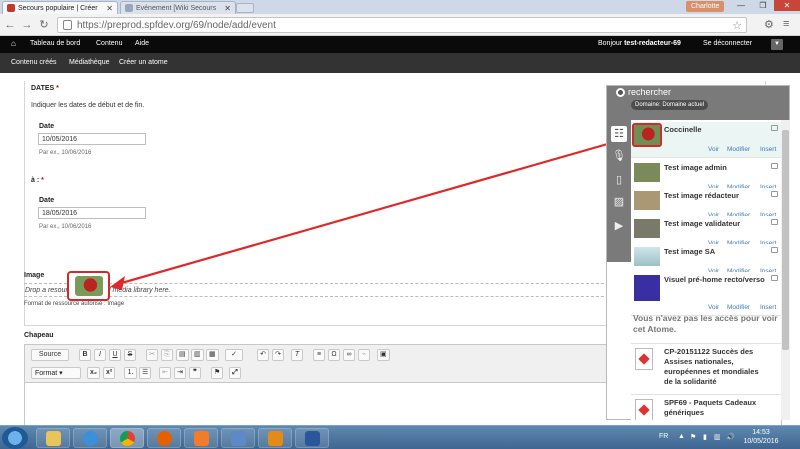 Image resolution: width=800 pixels, height=449 pixels. What do you see at coordinates (619, 156) in the screenshot?
I see `audio-icon: 🎙` at bounding box center [619, 156].